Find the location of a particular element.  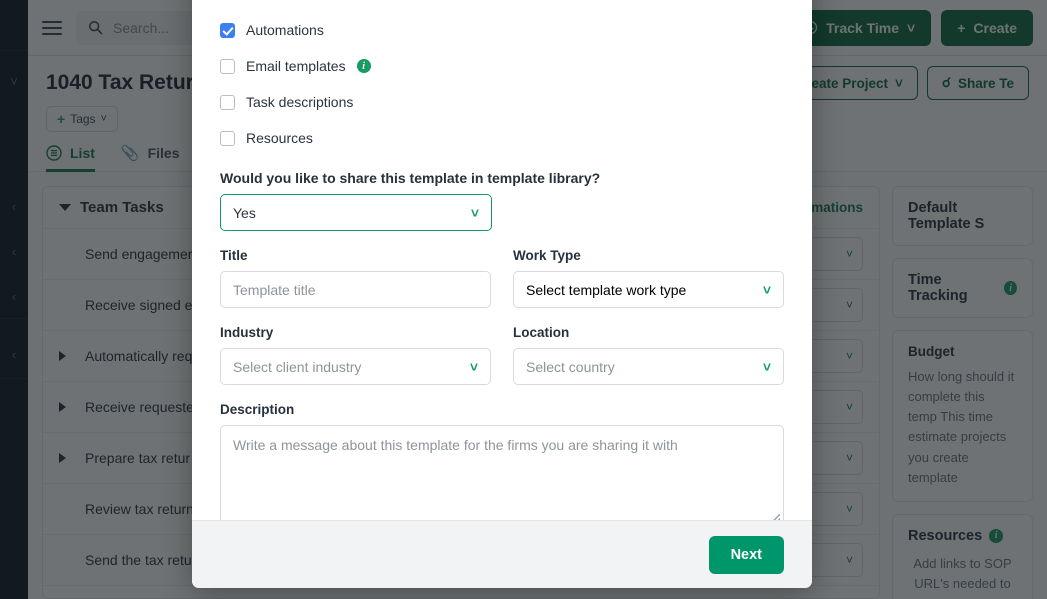

next-button: Next is located at coordinates (746, 554).